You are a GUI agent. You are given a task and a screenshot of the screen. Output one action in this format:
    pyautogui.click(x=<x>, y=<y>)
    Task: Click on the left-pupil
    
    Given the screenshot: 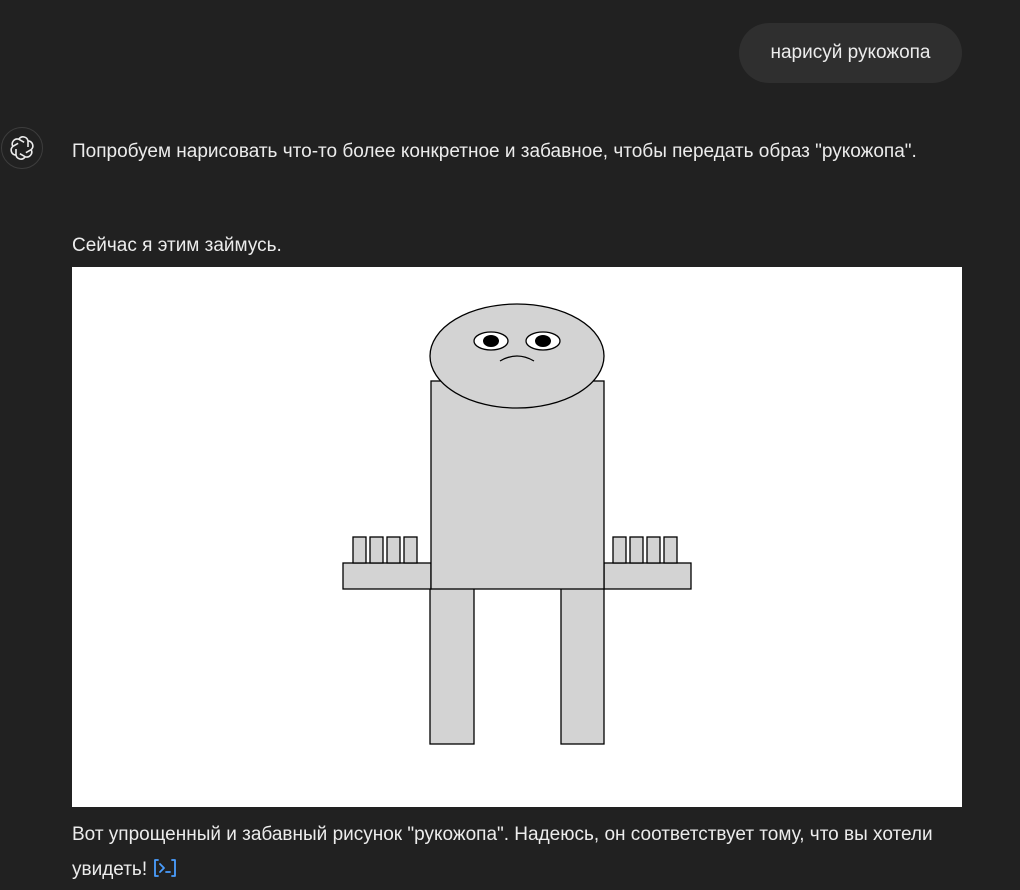 What is the action you would take?
    pyautogui.click(x=491, y=341)
    